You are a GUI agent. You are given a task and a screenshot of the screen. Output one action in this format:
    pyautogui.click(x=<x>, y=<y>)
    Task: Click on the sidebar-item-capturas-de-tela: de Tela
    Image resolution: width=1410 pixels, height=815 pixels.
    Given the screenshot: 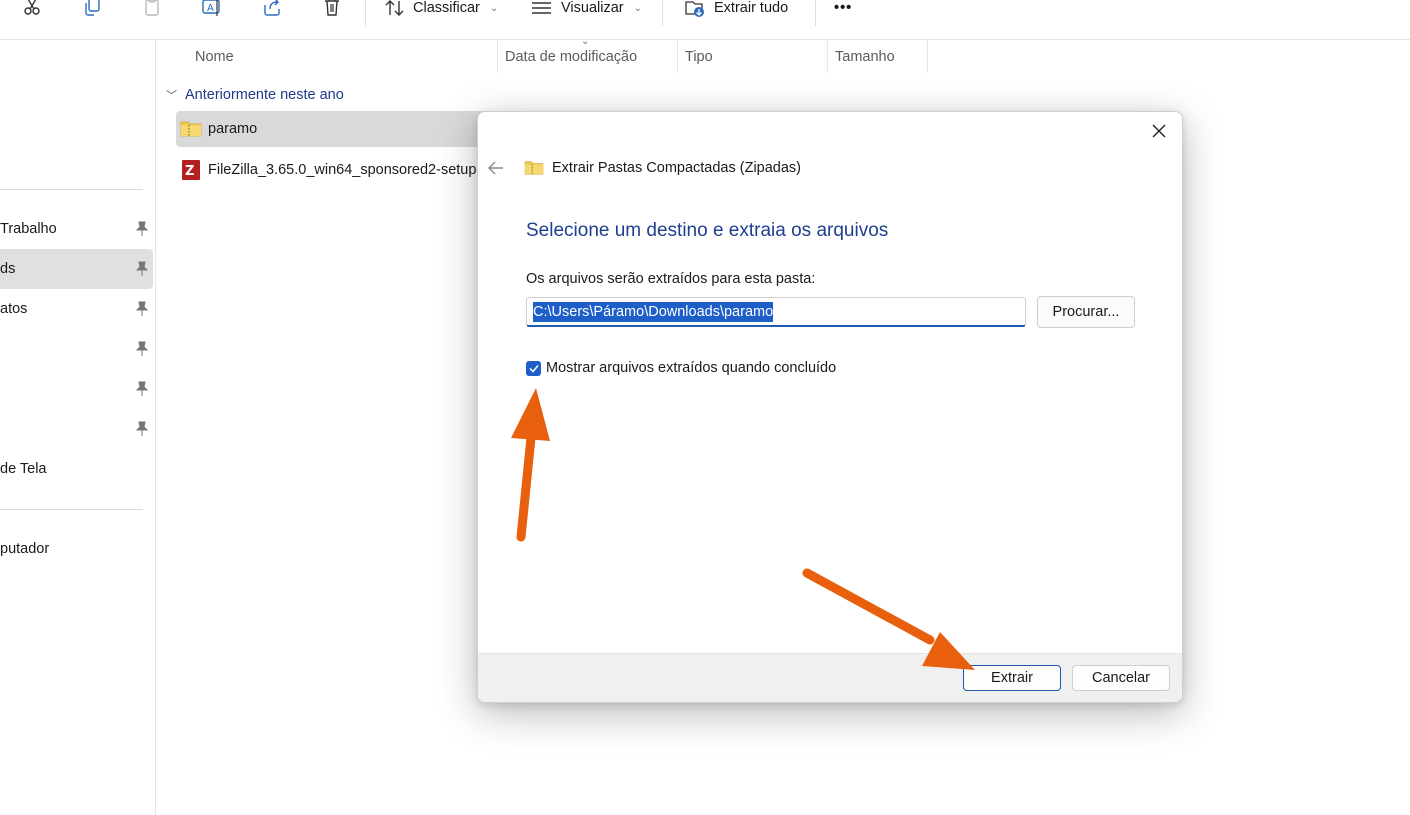 What is the action you would take?
    pyautogui.click(x=76, y=469)
    